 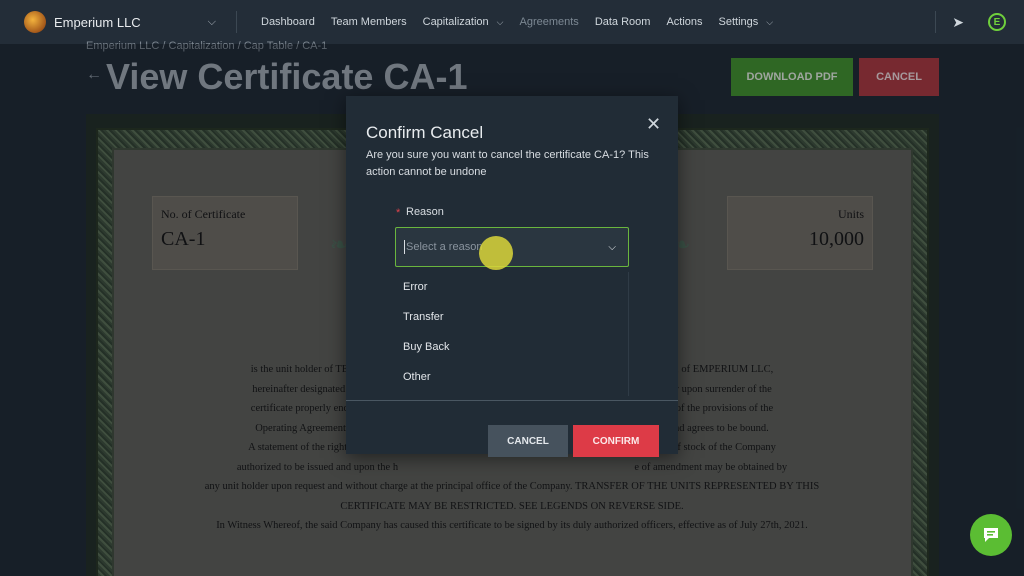 I want to click on chat-button, so click(x=991, y=535).